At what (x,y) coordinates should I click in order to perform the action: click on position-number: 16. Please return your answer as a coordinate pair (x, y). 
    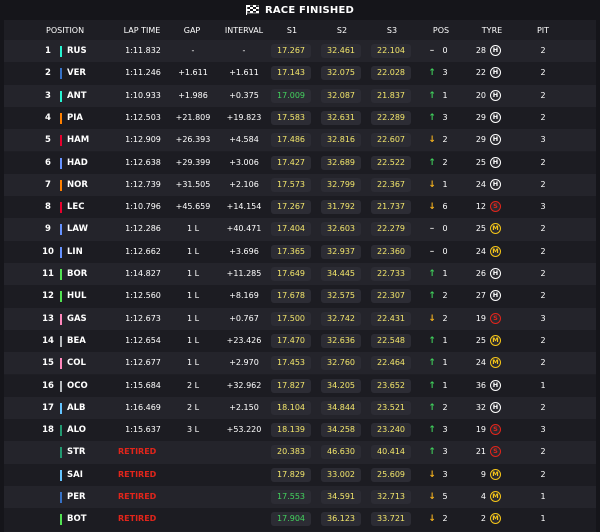
    Looking at the image, I should click on (48, 385).